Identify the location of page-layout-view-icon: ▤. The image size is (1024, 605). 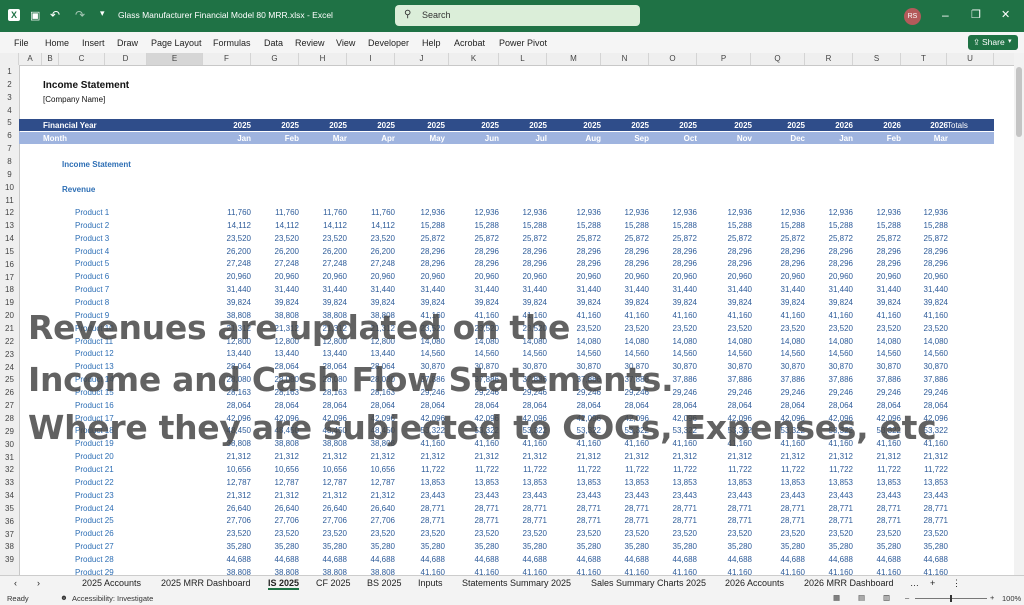
(861, 597).